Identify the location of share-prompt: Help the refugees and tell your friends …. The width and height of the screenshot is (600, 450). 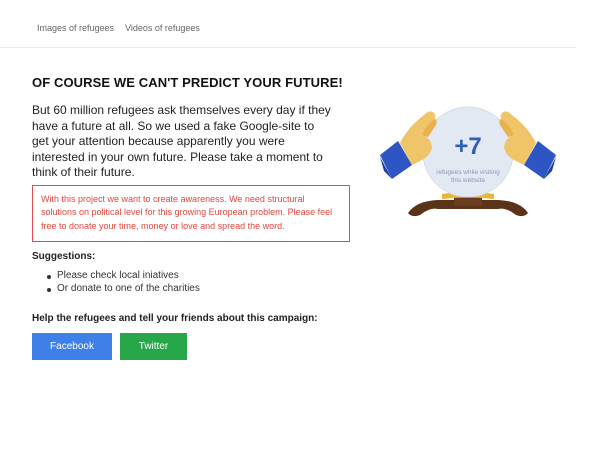
(175, 318).